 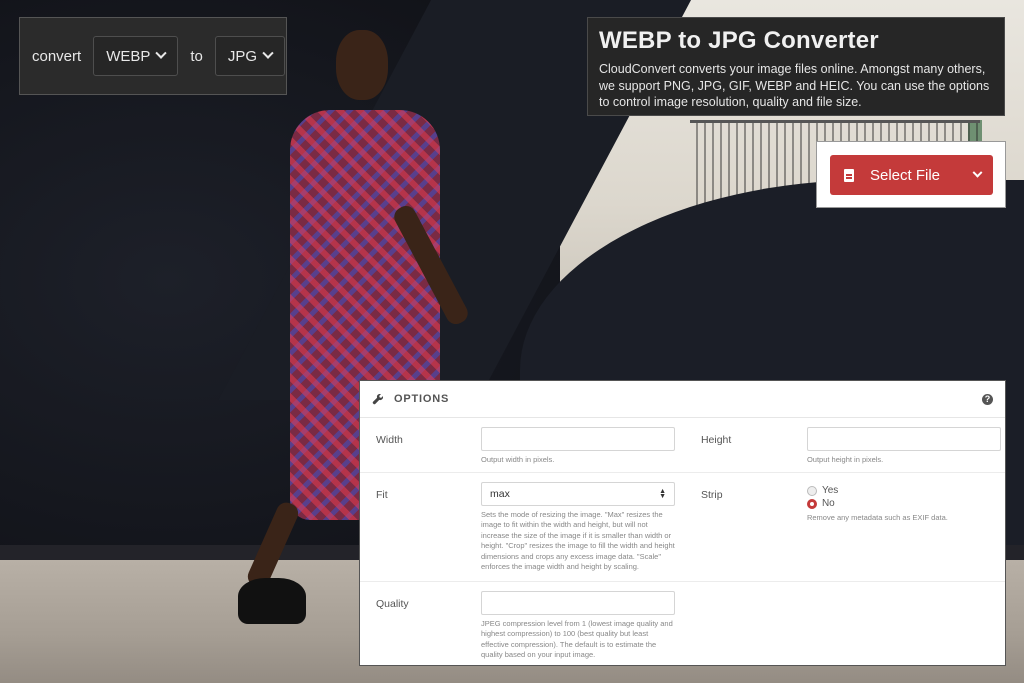 I want to click on width-help: Output width in pixels., so click(x=518, y=459).